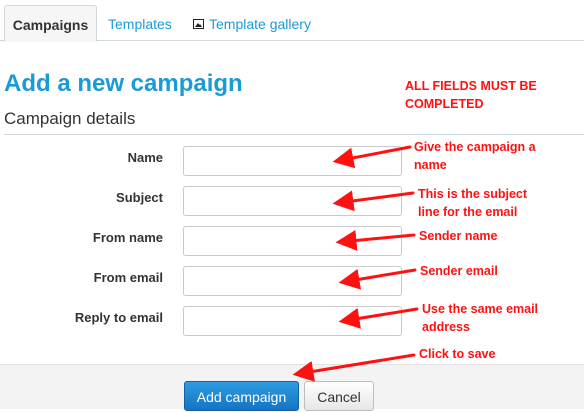 This screenshot has width=584, height=412. What do you see at coordinates (241, 396) in the screenshot?
I see `add-campaign-button: Add campaign` at bounding box center [241, 396].